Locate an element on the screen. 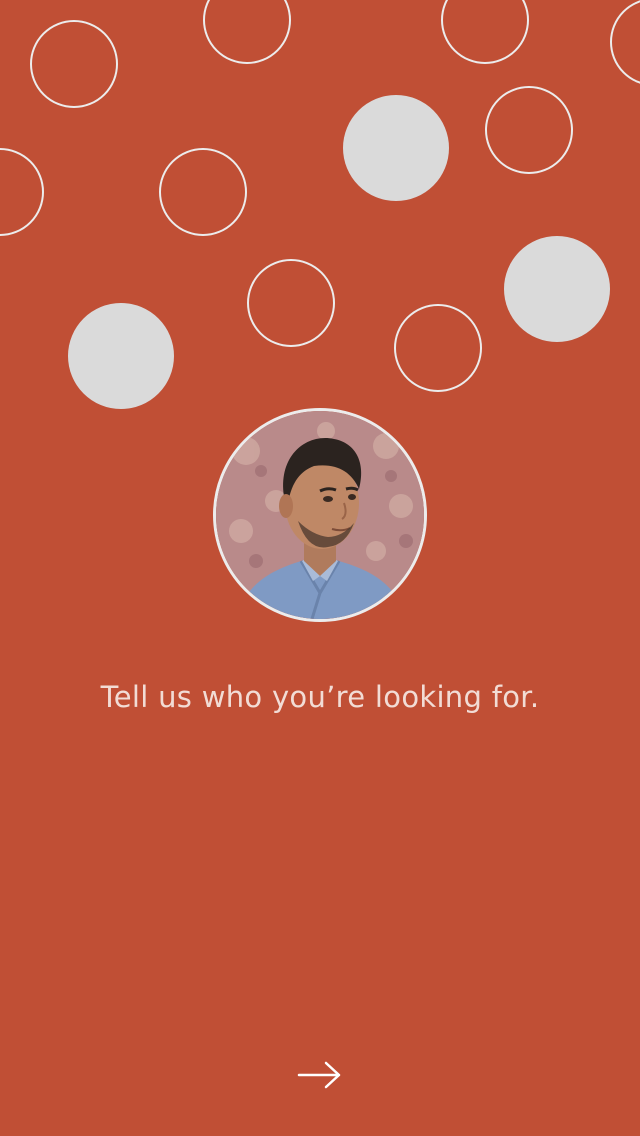 Image resolution: width=640 pixels, height=1136 pixels. prompt-text: Tell us who you’re looking for. is located at coordinates (320, 697).